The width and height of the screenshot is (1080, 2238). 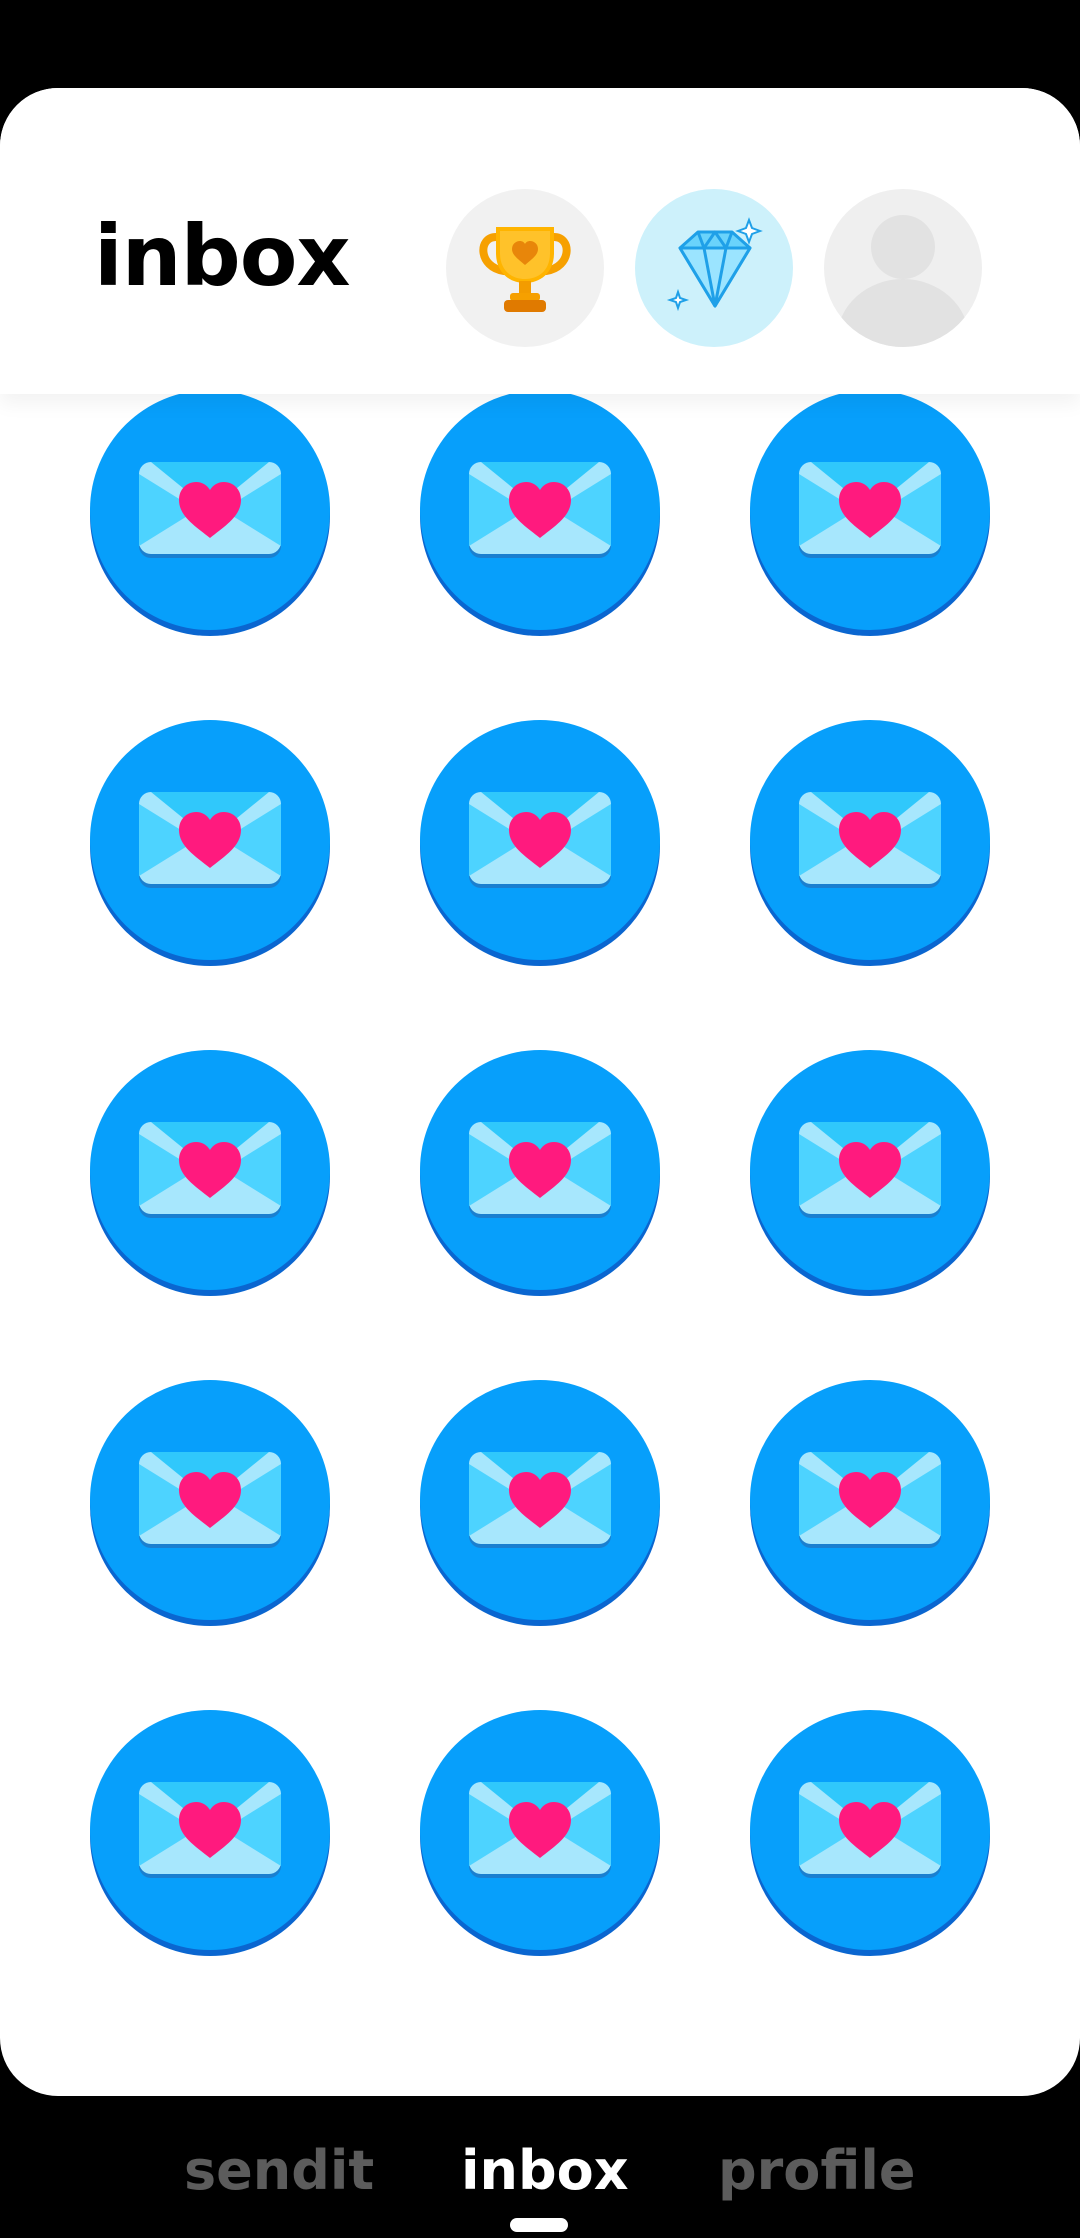 What do you see at coordinates (817, 2171) in the screenshot?
I see `tab-profile: profile` at bounding box center [817, 2171].